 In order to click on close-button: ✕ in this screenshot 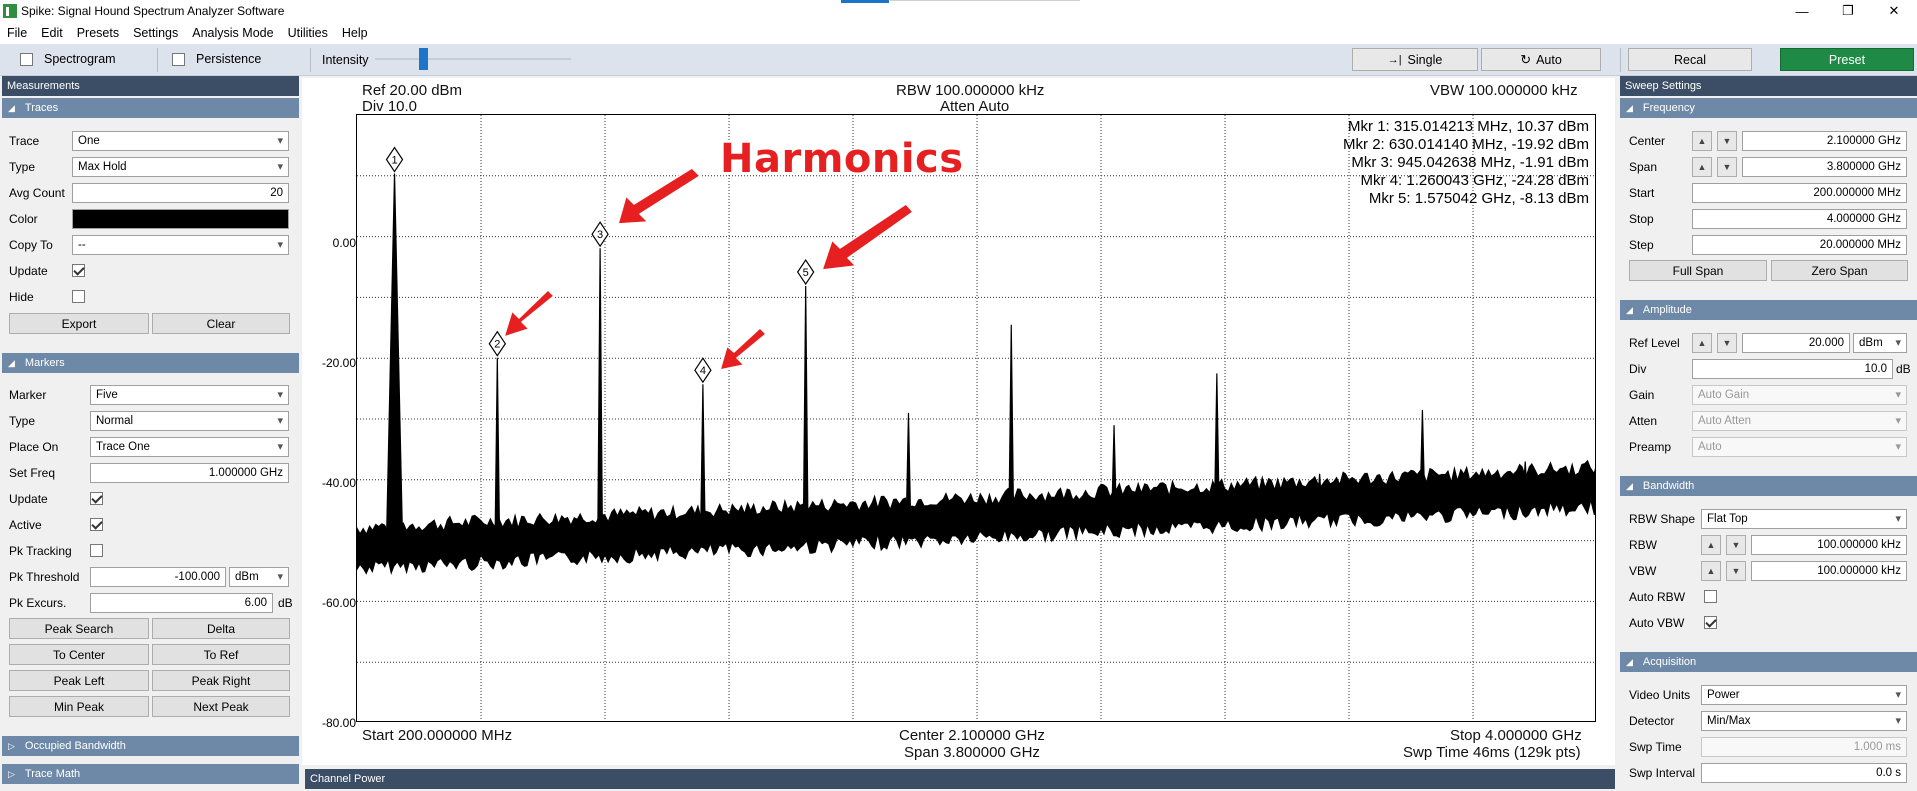, I will do `click(1894, 11)`.